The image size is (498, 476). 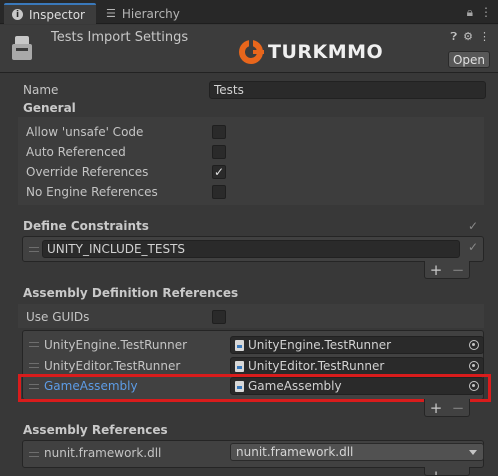 I want to click on asm-ref-value: UnityEngine.TestRunner, so click(x=320, y=345).